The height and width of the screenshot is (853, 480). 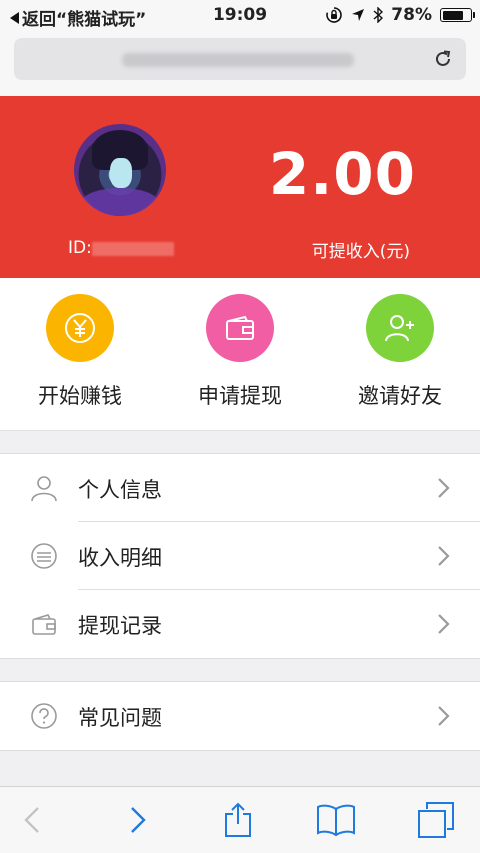 I want to click on tabs-button, so click(x=436, y=820).